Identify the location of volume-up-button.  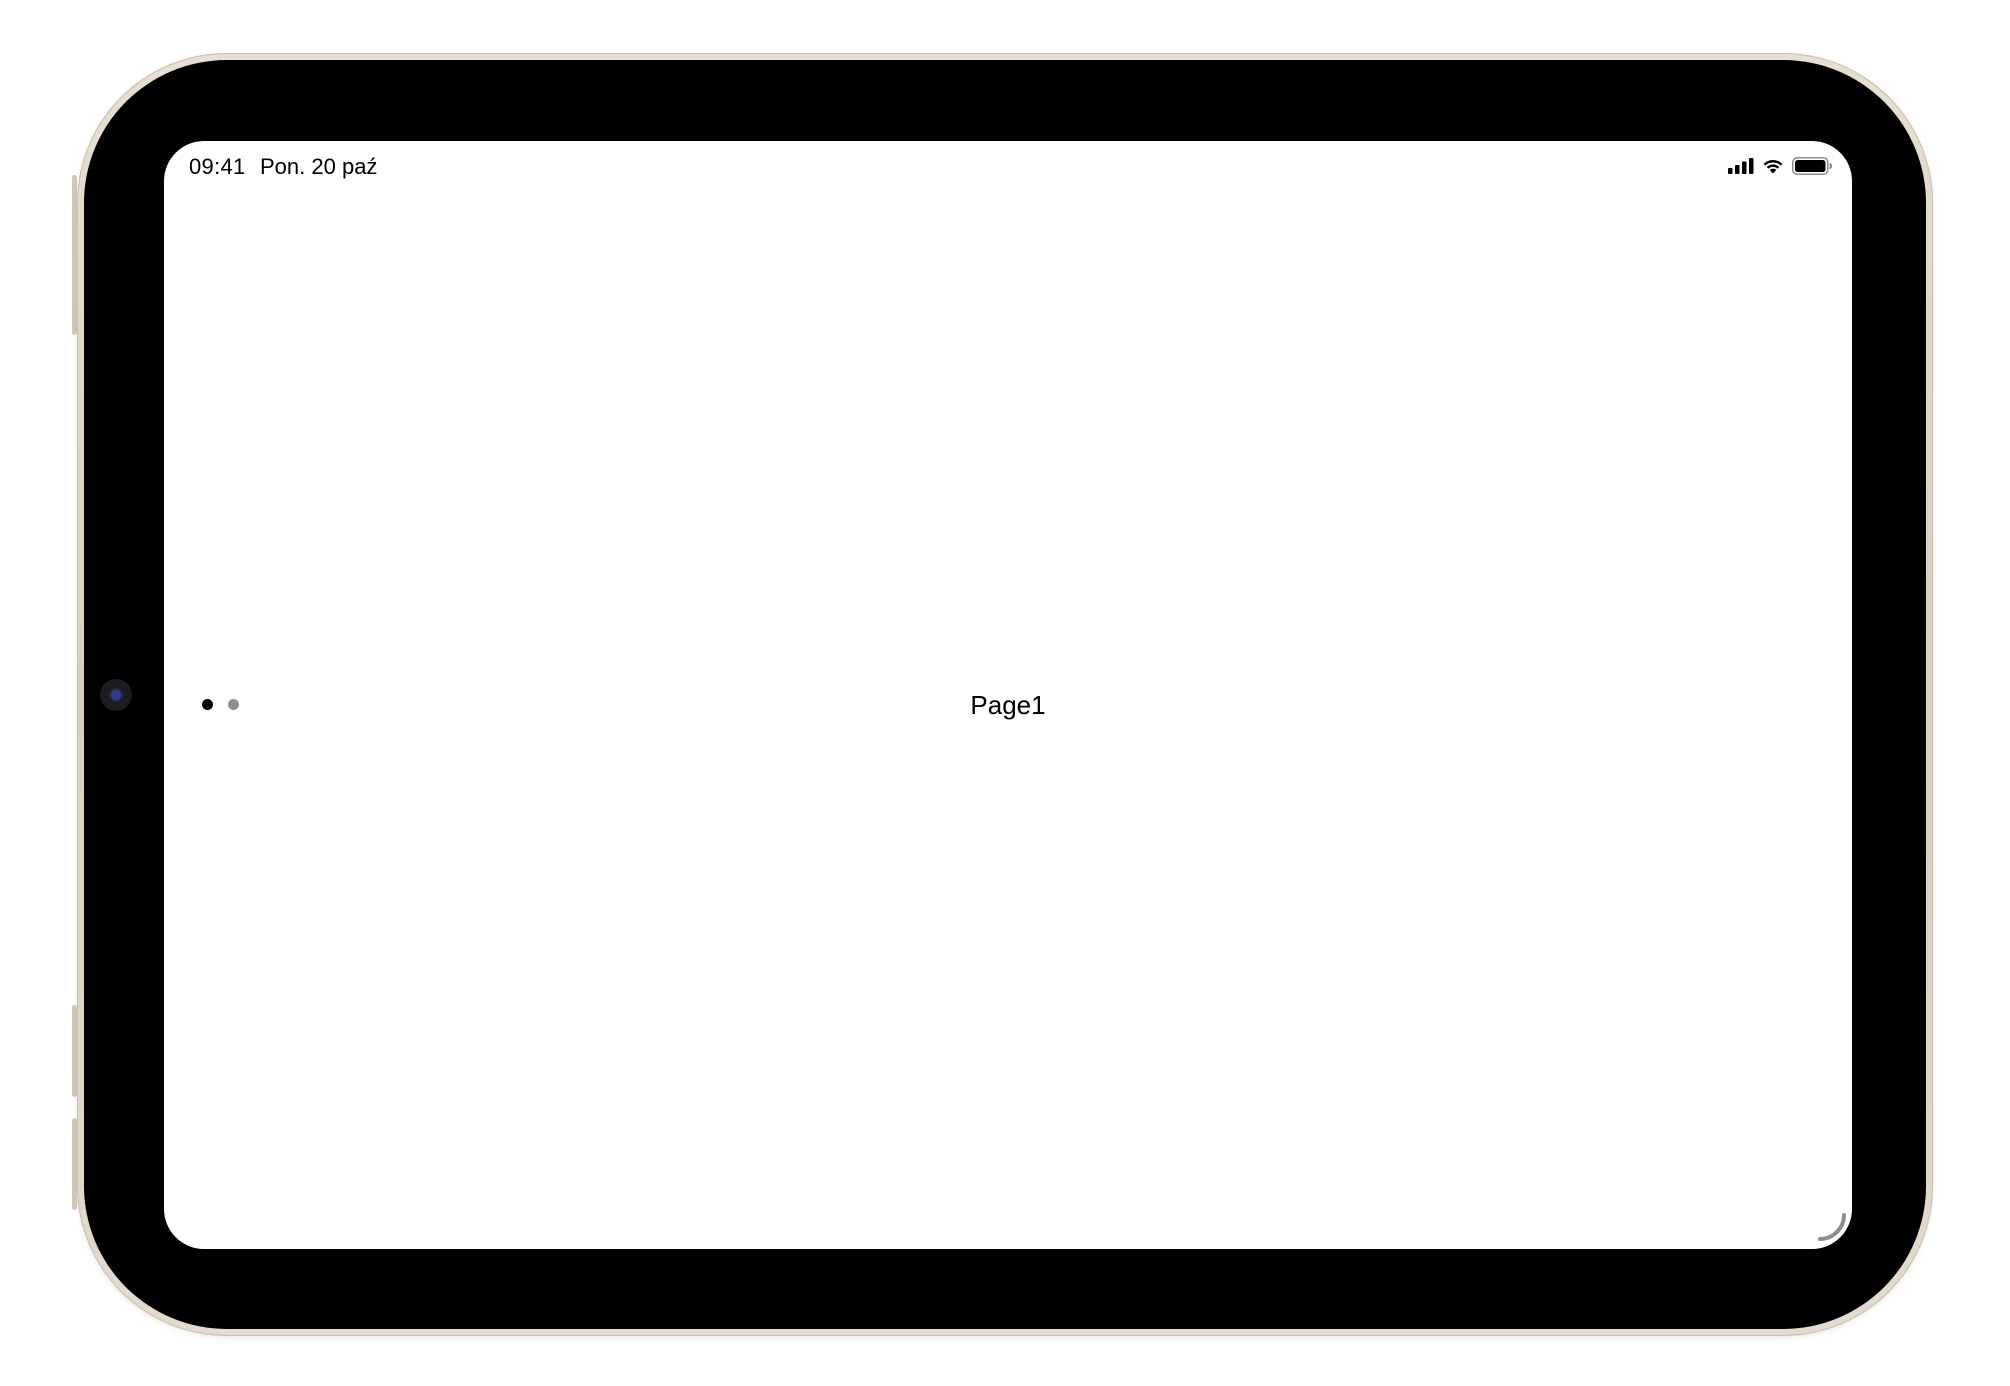
(74, 1051).